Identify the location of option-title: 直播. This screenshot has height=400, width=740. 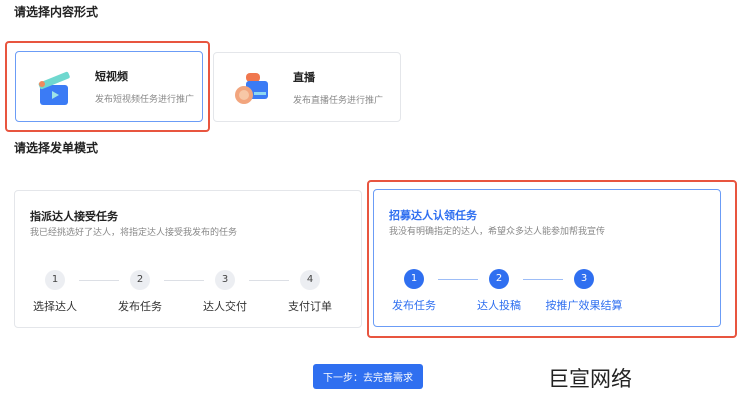
(304, 77).